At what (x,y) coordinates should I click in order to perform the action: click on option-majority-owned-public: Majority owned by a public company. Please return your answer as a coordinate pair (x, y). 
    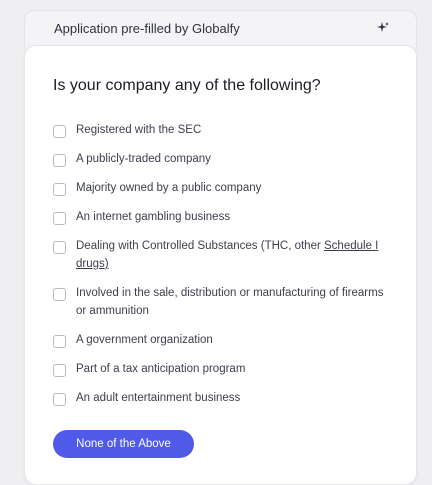
    Looking at the image, I should click on (157, 189).